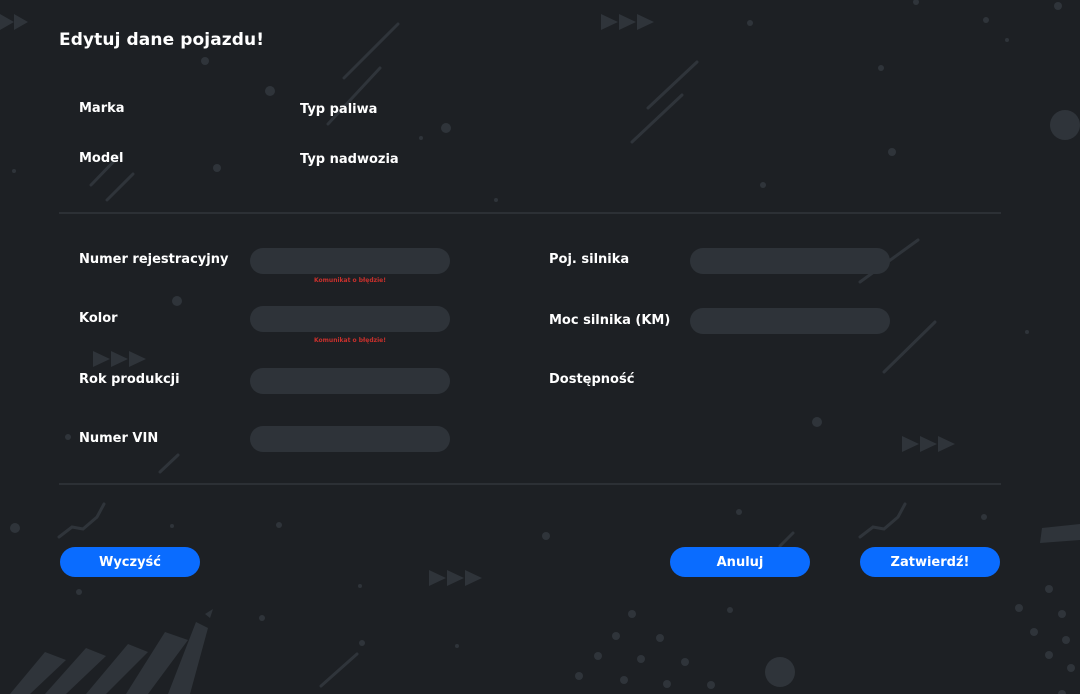  Describe the element at coordinates (790, 261) in the screenshot. I see `poj-silnika-input` at that location.